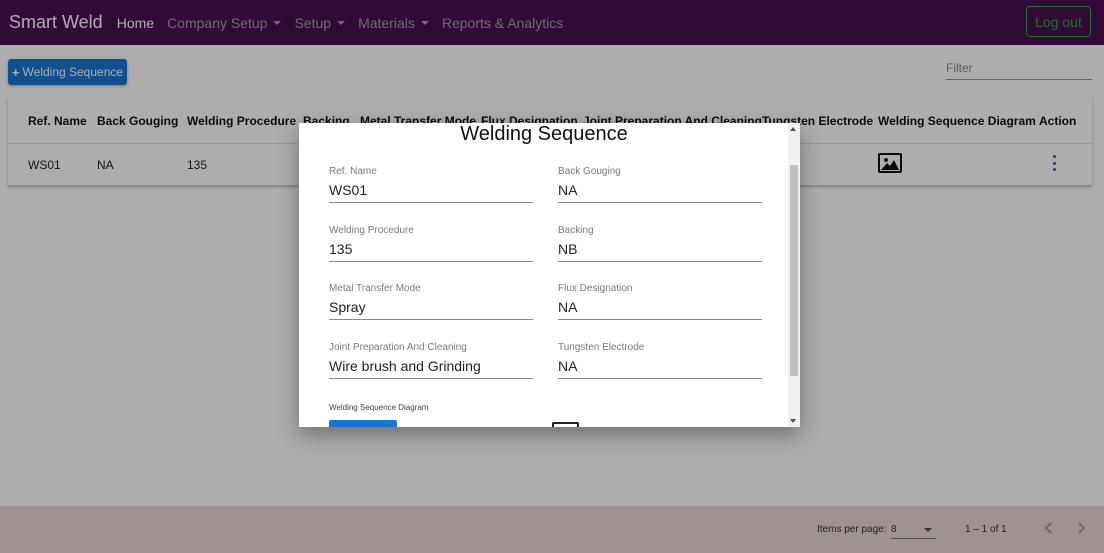  I want to click on backing-label: Backing, so click(576, 230).